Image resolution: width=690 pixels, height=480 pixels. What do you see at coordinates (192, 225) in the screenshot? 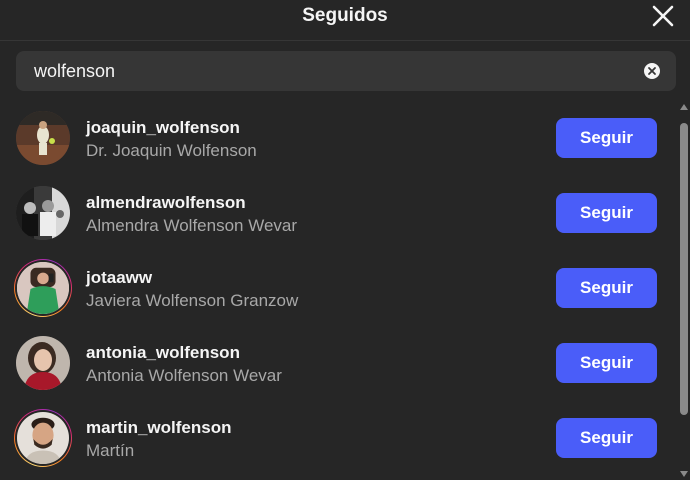
I see `full-name: Almendra Wolfenson Wevar` at bounding box center [192, 225].